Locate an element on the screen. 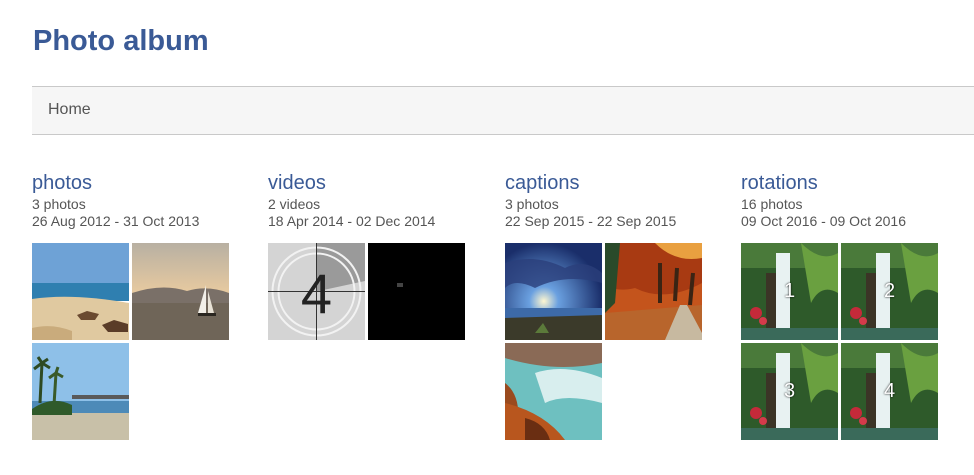 This screenshot has width=974, height=475. album-count: 2 videos is located at coordinates (294, 204).